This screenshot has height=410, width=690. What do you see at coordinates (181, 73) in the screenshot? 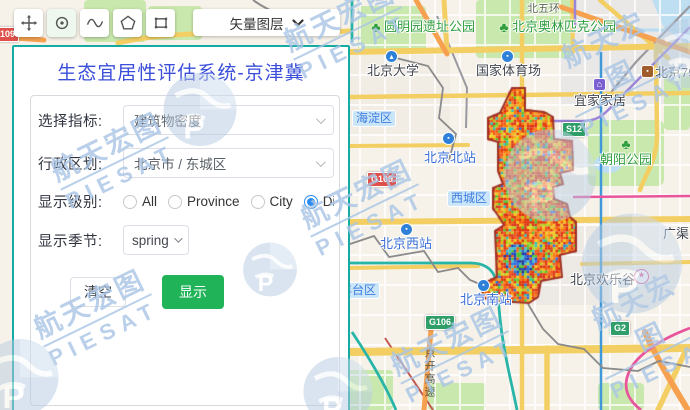
I see `page-title: 生态宜居性评估系统-京津冀` at bounding box center [181, 73].